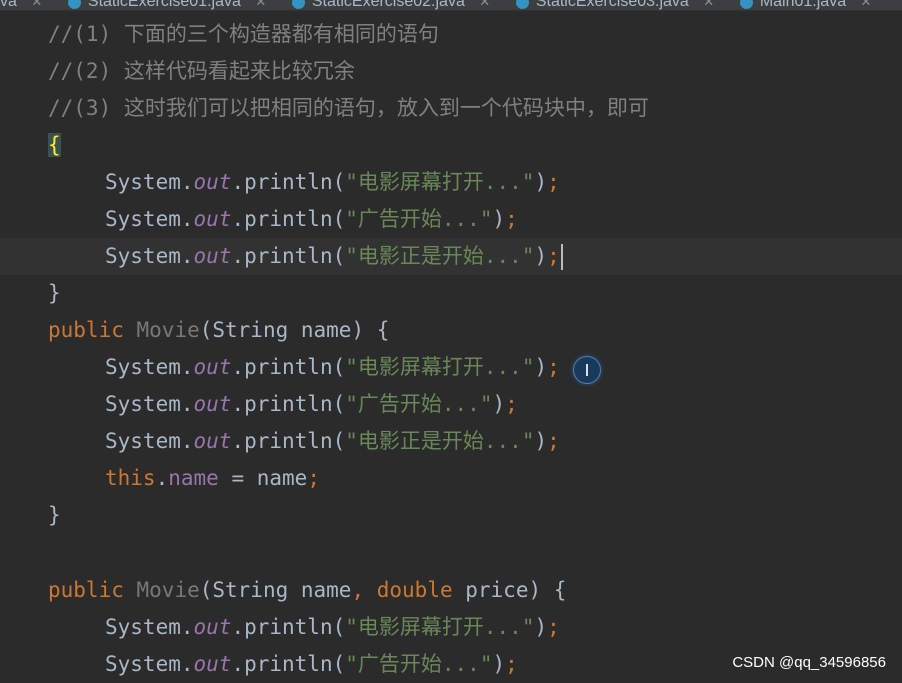 This screenshot has height=683, width=902. I want to click on code-token: price) {, so click(509, 590).